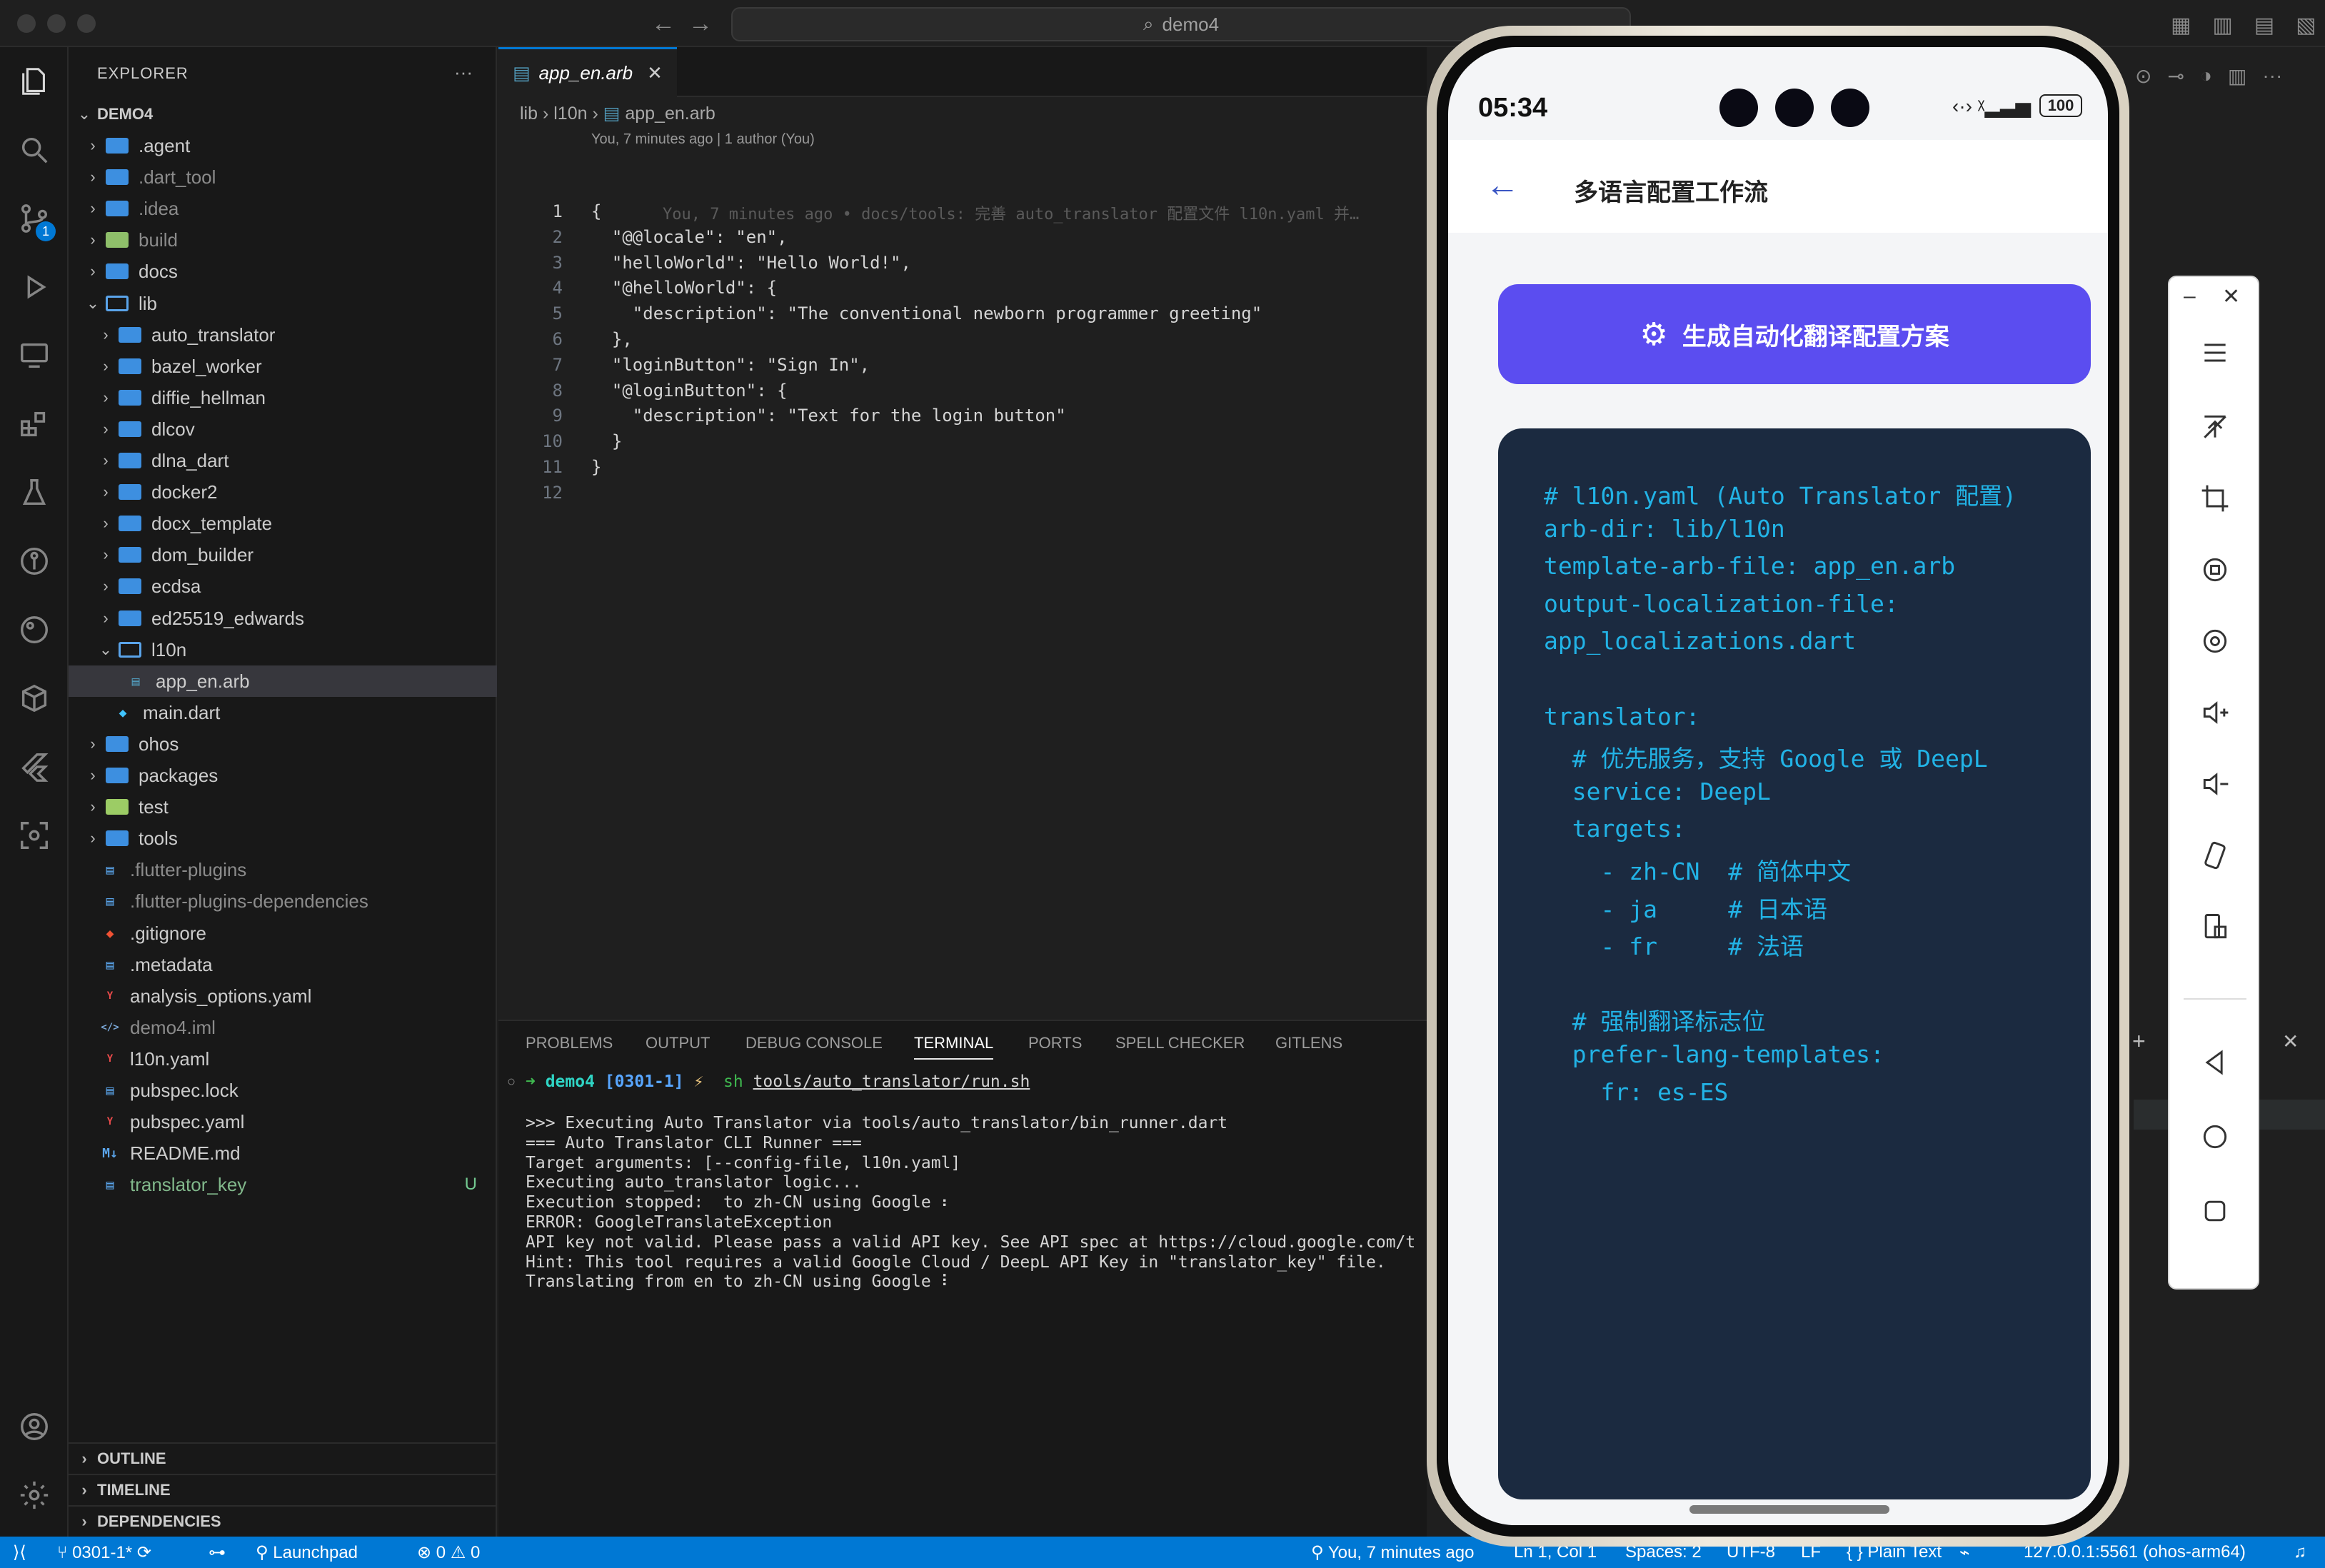 The height and width of the screenshot is (1568, 2325). What do you see at coordinates (2215, 1136) in the screenshot?
I see `nav-home-icon` at bounding box center [2215, 1136].